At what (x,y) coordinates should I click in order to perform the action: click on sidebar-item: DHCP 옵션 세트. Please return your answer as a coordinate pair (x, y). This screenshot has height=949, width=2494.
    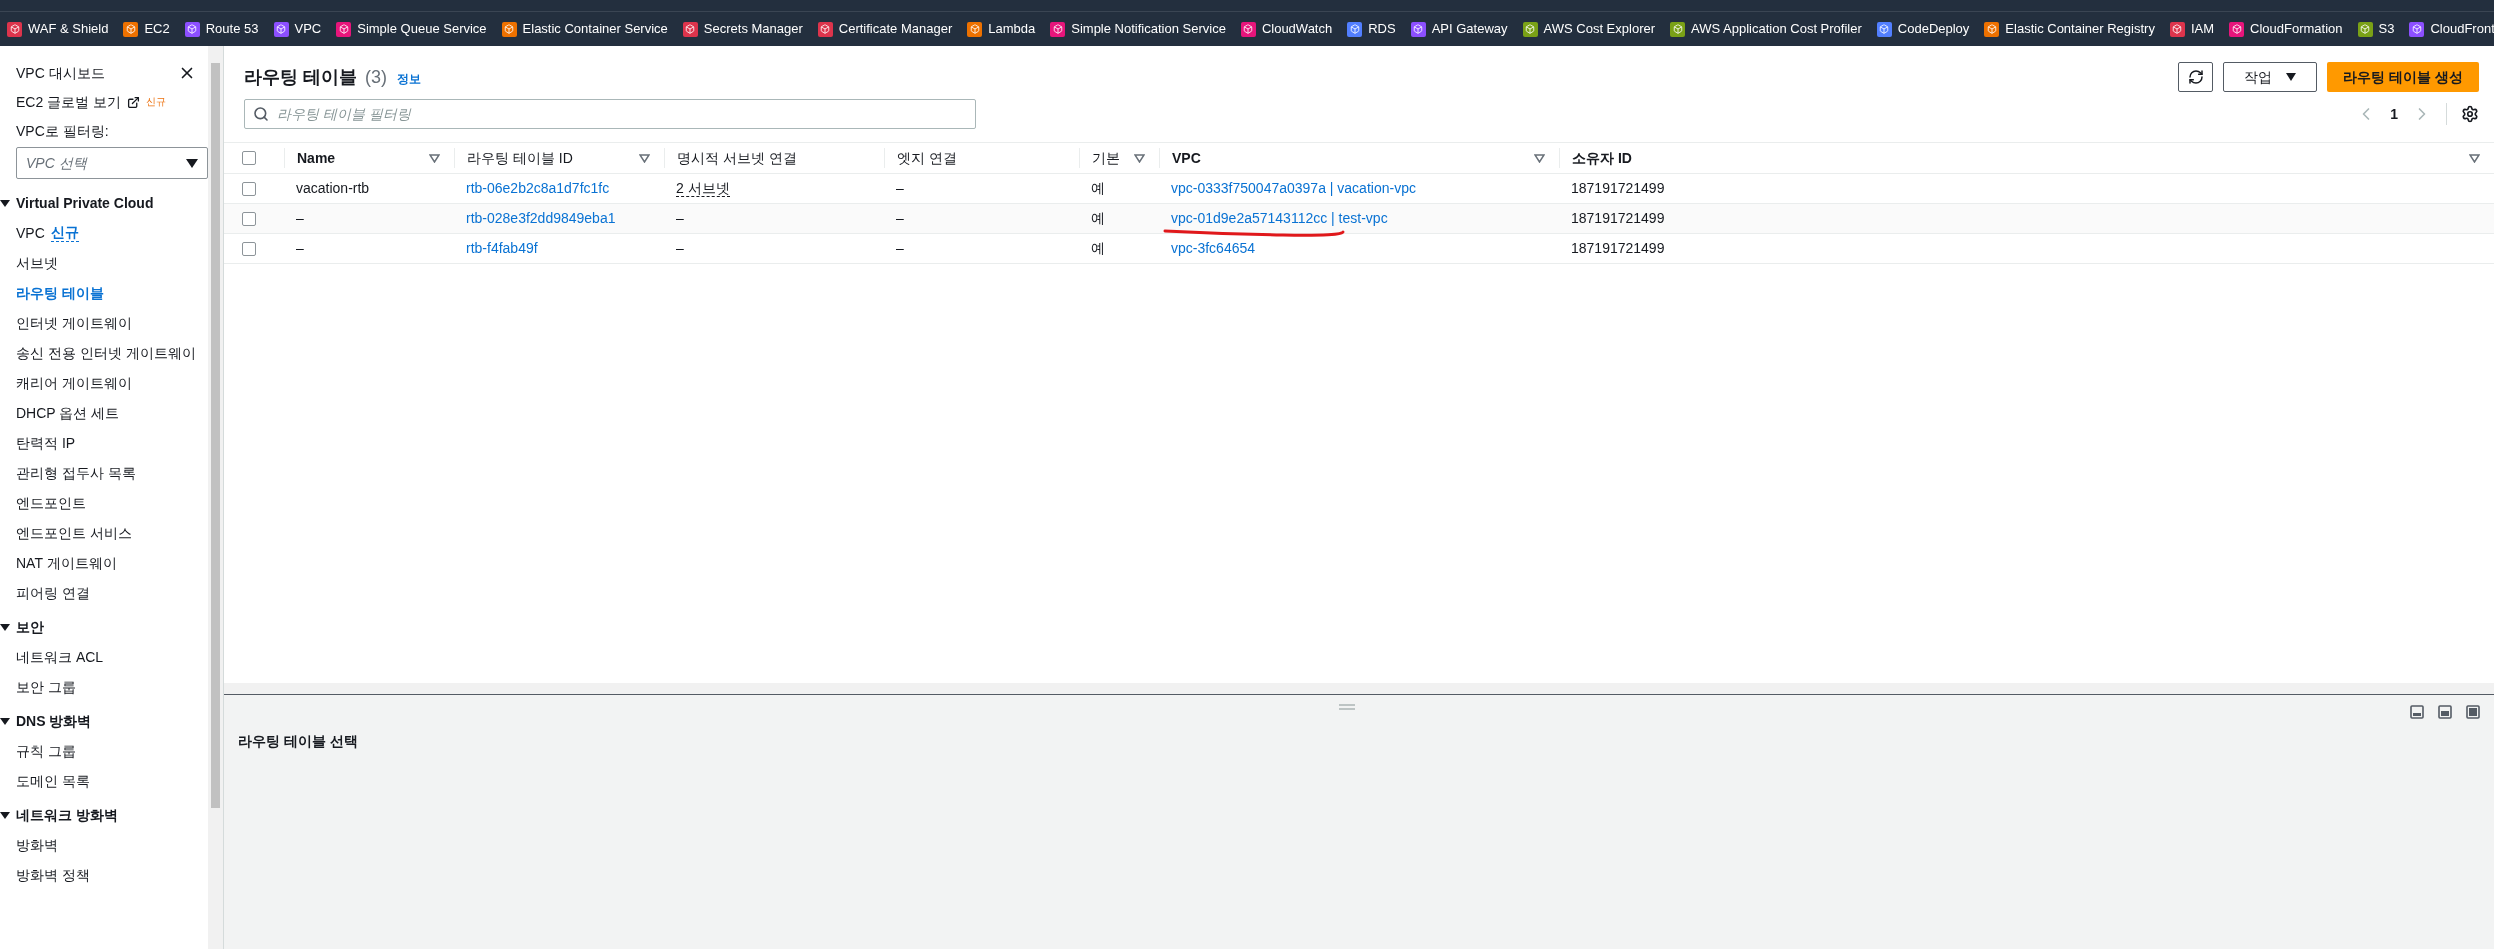
    Looking at the image, I should click on (68, 413).